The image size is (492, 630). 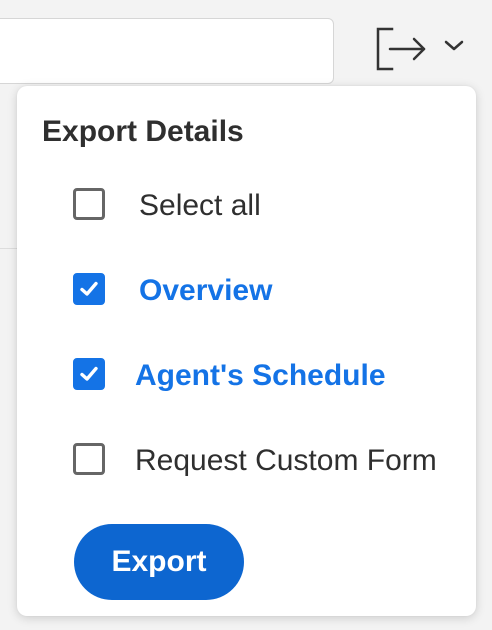 I want to click on overview-checkbox, so click(x=89, y=289).